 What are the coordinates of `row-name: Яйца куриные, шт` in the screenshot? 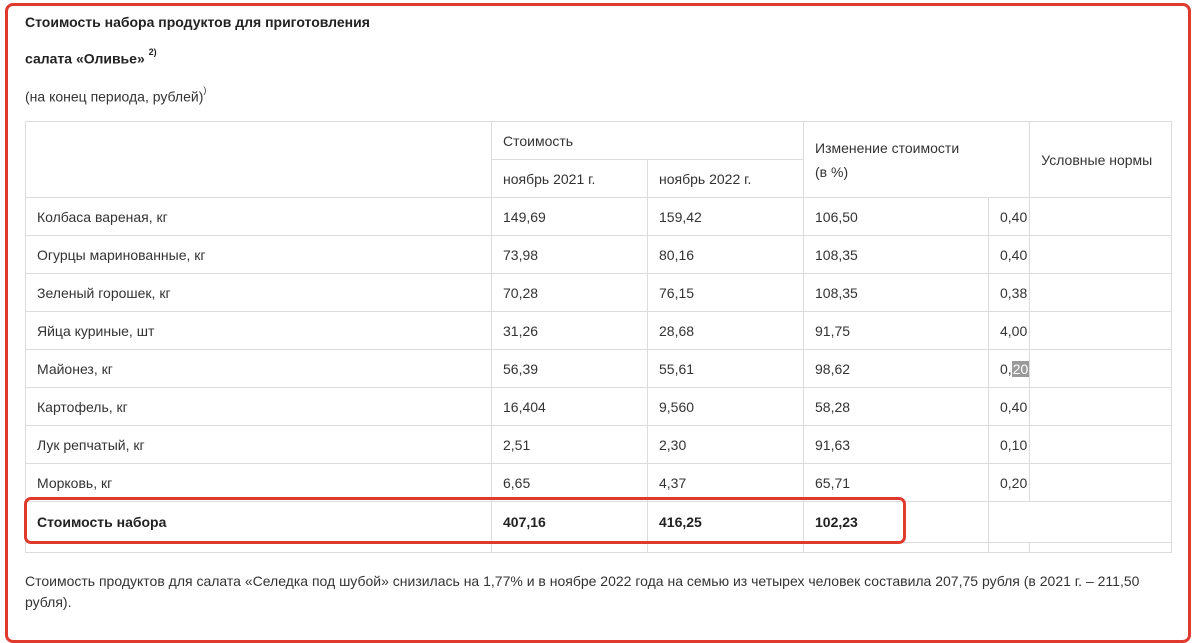 It's located at (258, 330).